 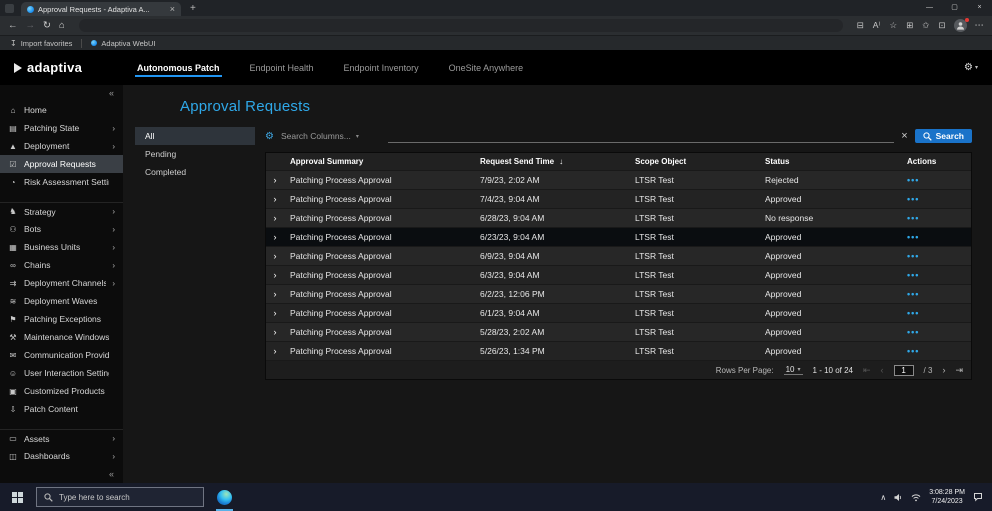 What do you see at coordinates (954, 8) in the screenshot?
I see `maximize-button: ▢` at bounding box center [954, 8].